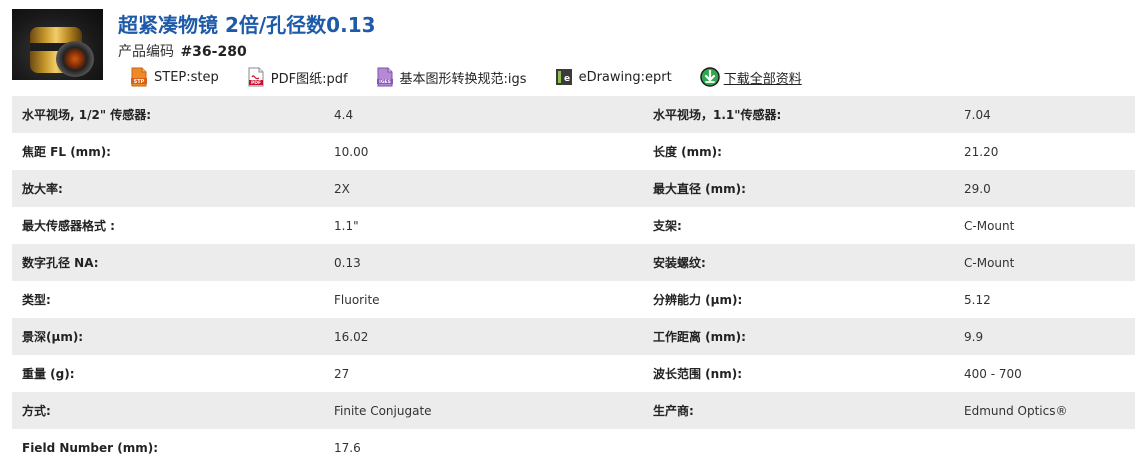  I want to click on download-step-link: STP STEP:step, so click(174, 77).